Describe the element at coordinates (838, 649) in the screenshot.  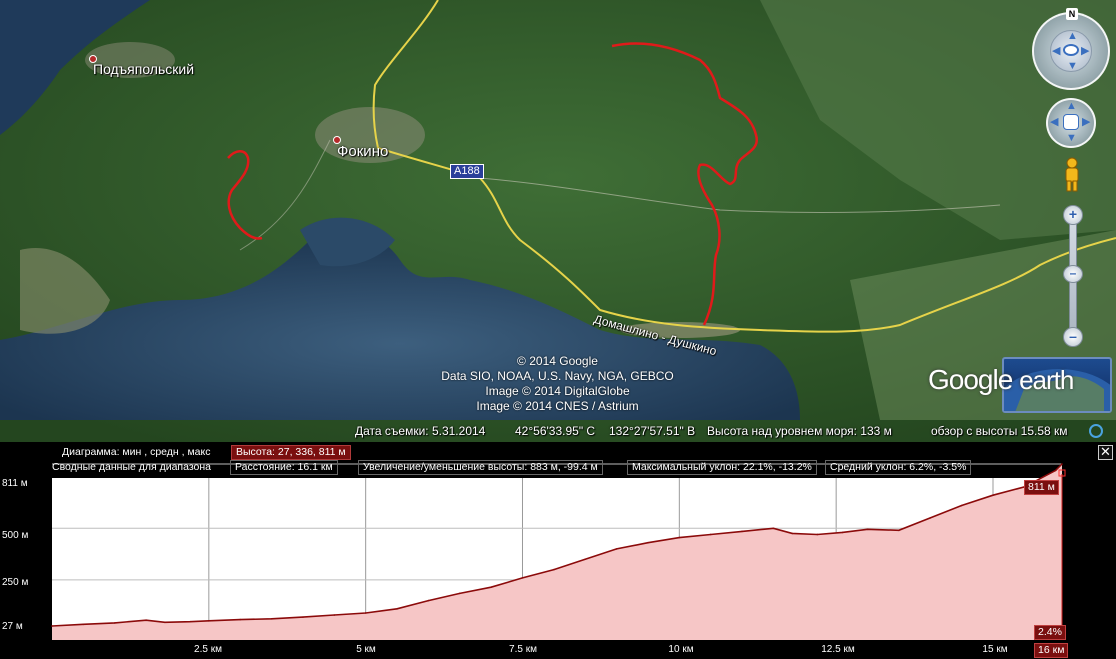
I see `x-tick-label: 12.5 км` at that location.